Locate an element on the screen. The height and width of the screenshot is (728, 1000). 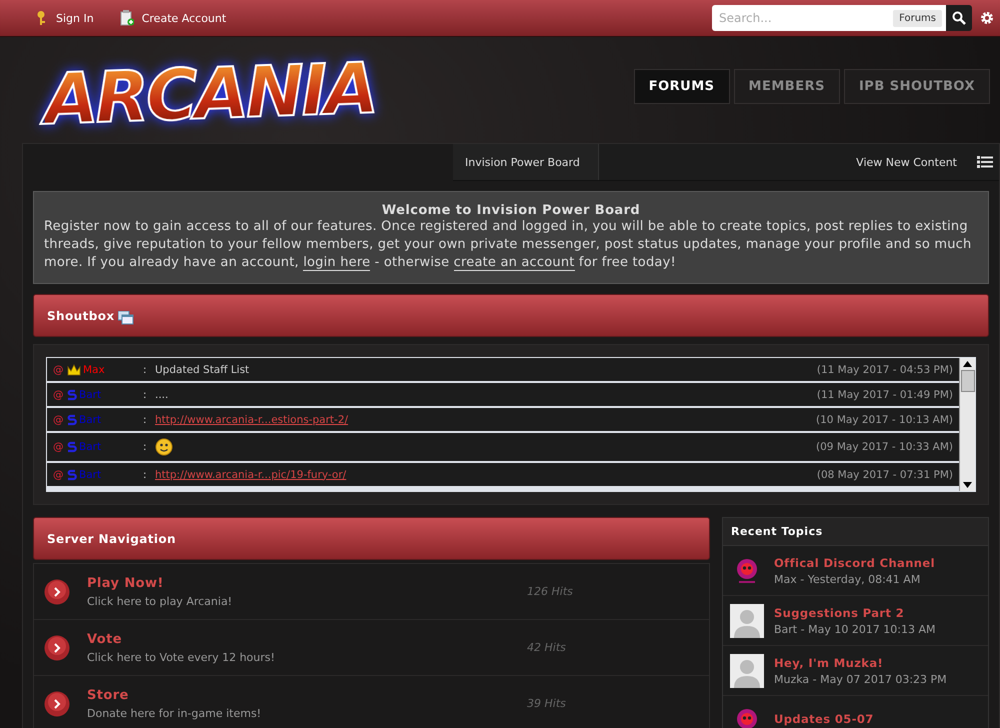
topic-meta: Muzka - May 07 2017 03:23 PM is located at coordinates (860, 679).